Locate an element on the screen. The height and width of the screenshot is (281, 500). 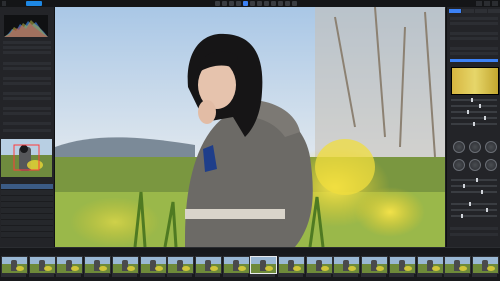
tab-active is located at coordinates (34, 3).